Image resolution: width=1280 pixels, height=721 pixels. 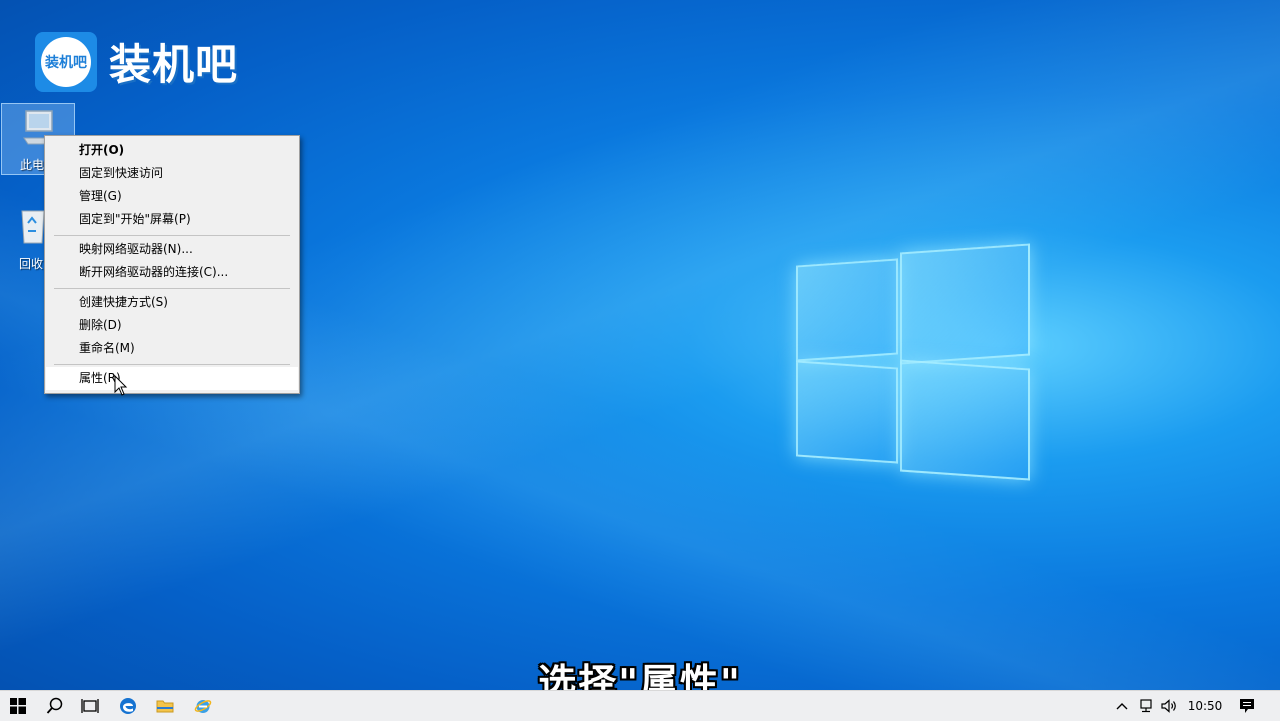 I want to click on menu-item-delete: 删除(D), so click(x=172, y=325).